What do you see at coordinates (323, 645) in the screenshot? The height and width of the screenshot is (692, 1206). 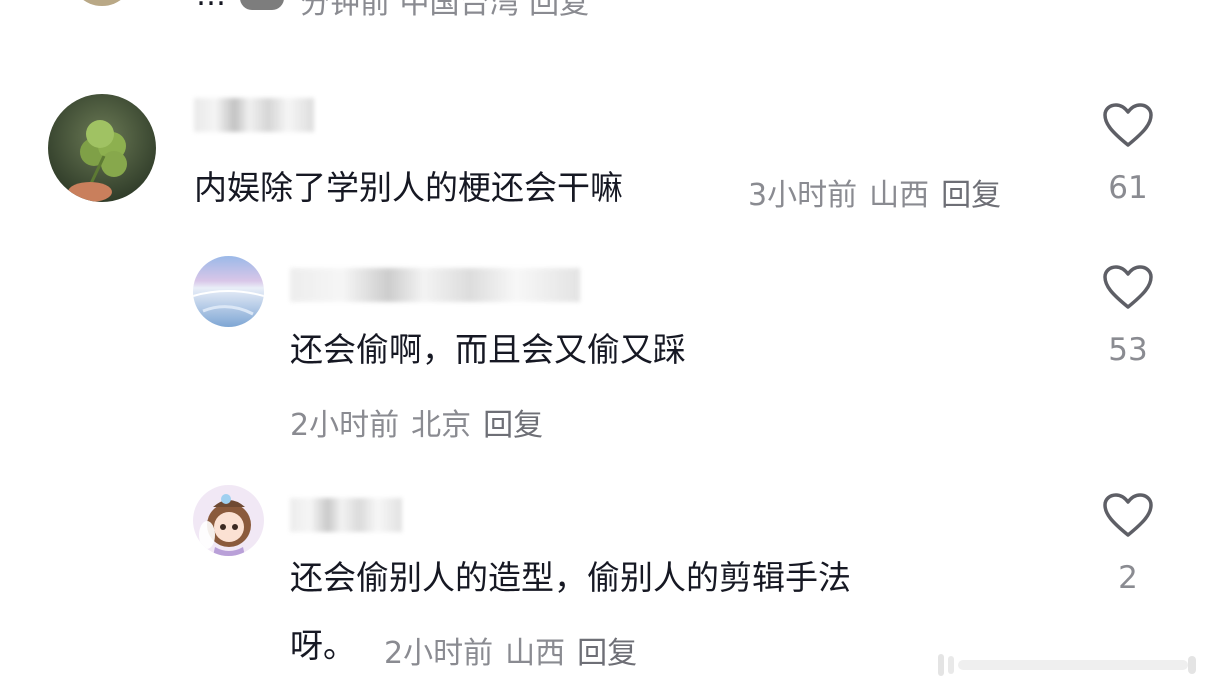 I see `reply-text-line2: 呀。` at bounding box center [323, 645].